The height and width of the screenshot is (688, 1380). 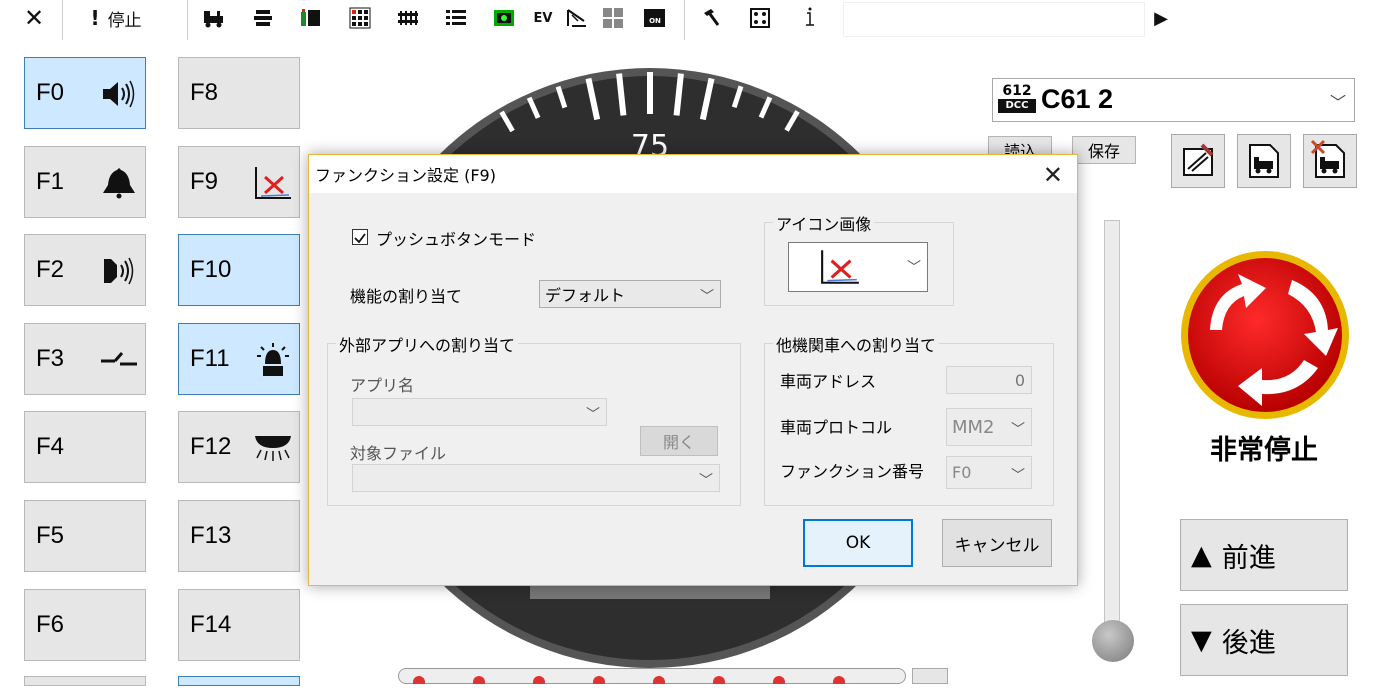 I want to click on crane-icon, so click(x=577, y=18).